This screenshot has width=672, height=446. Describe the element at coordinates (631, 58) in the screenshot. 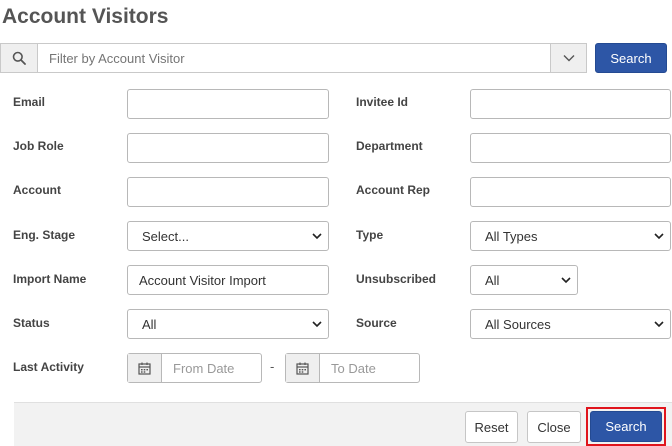

I see `search-button: Search` at that location.